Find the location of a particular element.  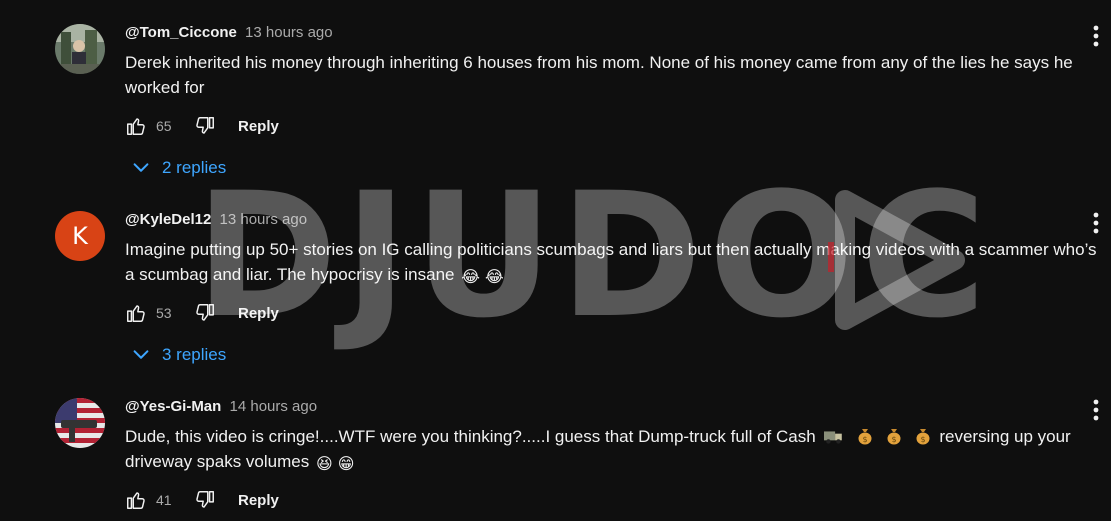

author-name: @Yes-Gi-Man is located at coordinates (173, 406).